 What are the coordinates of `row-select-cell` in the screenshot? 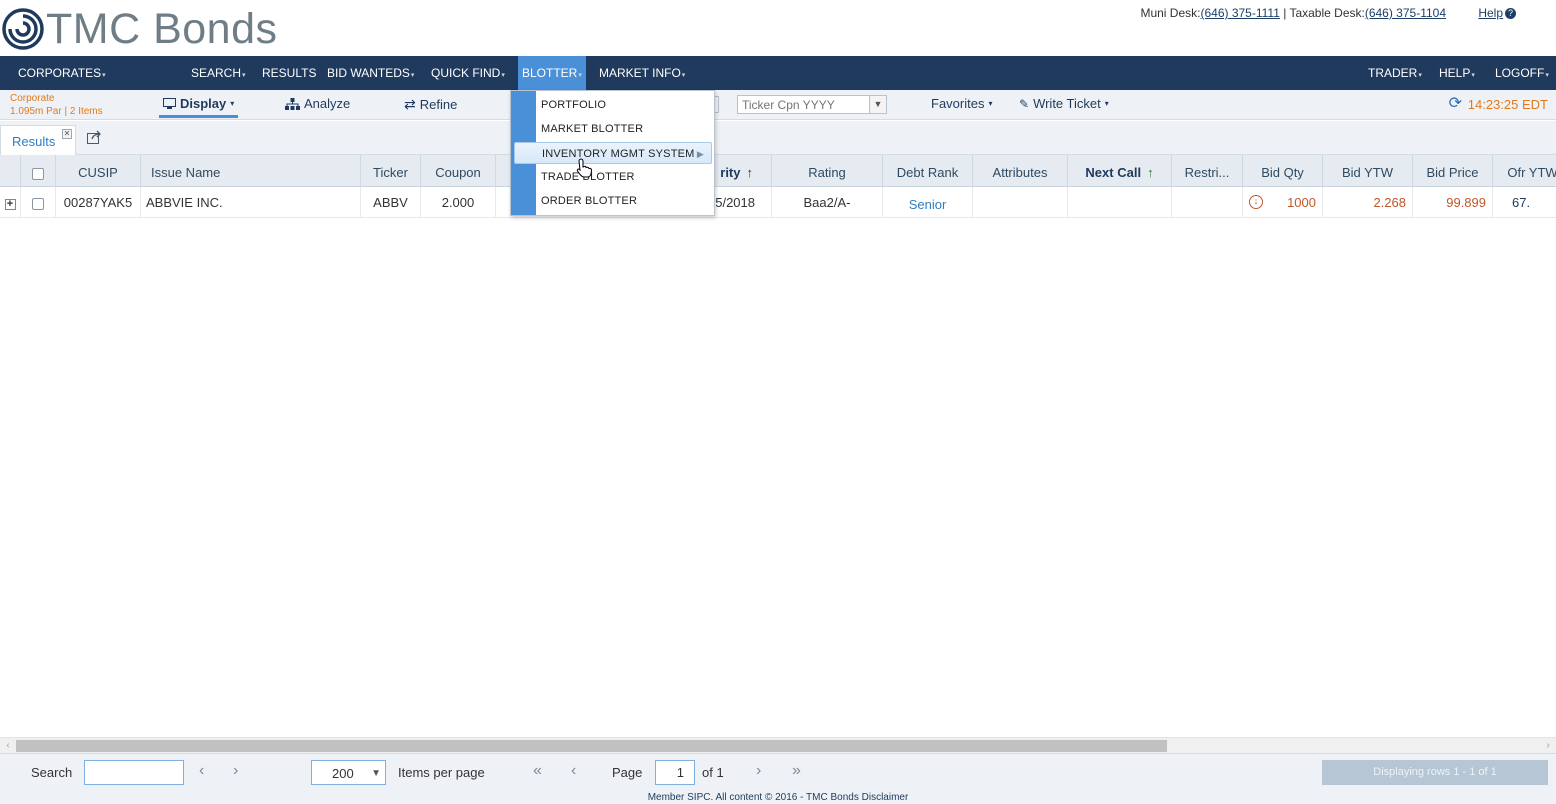 It's located at (38, 202).